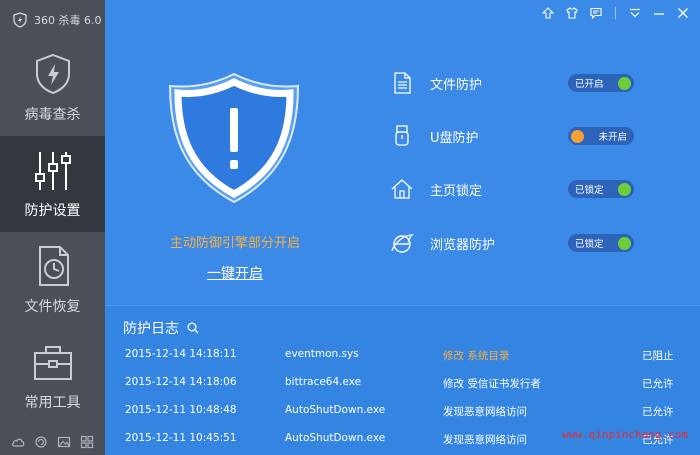 The width and height of the screenshot is (700, 455). I want to click on feedback-button, so click(596, 13).